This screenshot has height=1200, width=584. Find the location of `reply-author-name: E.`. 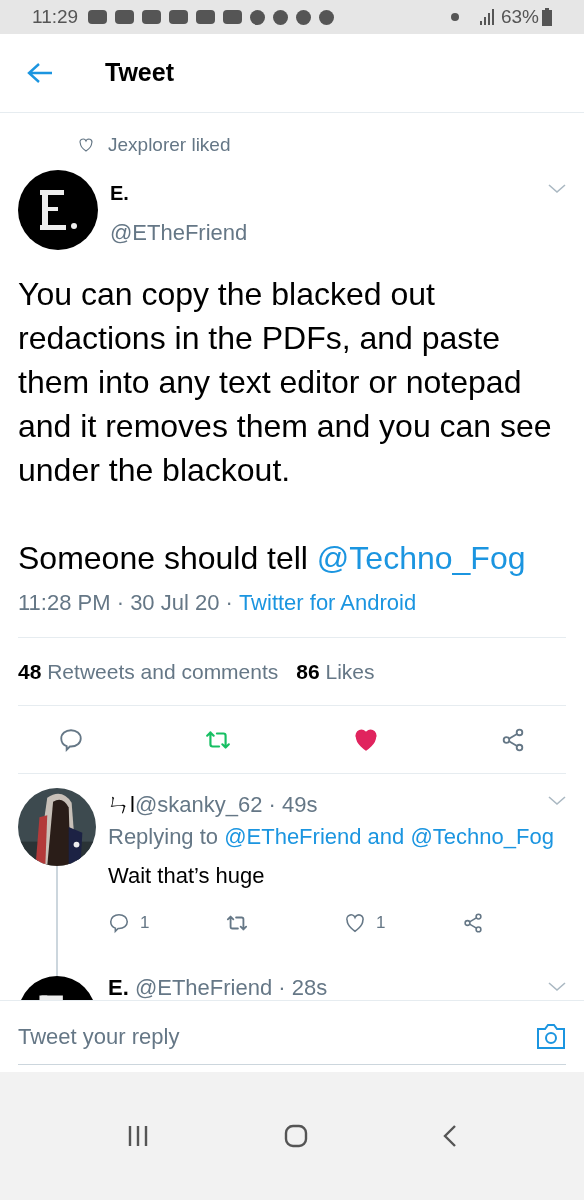

reply-author-name: E. is located at coordinates (118, 988).